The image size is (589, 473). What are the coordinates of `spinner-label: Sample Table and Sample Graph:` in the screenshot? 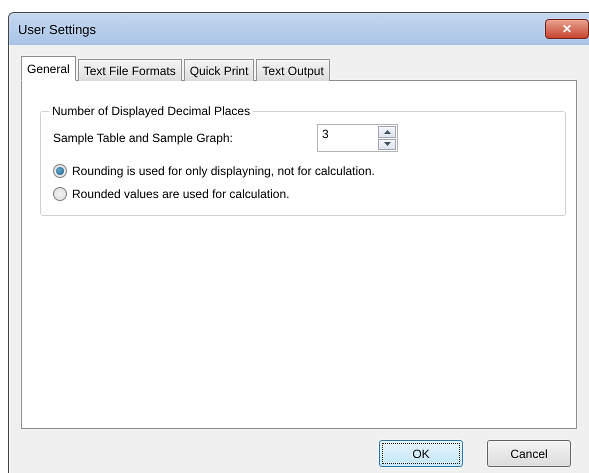 It's located at (143, 138).